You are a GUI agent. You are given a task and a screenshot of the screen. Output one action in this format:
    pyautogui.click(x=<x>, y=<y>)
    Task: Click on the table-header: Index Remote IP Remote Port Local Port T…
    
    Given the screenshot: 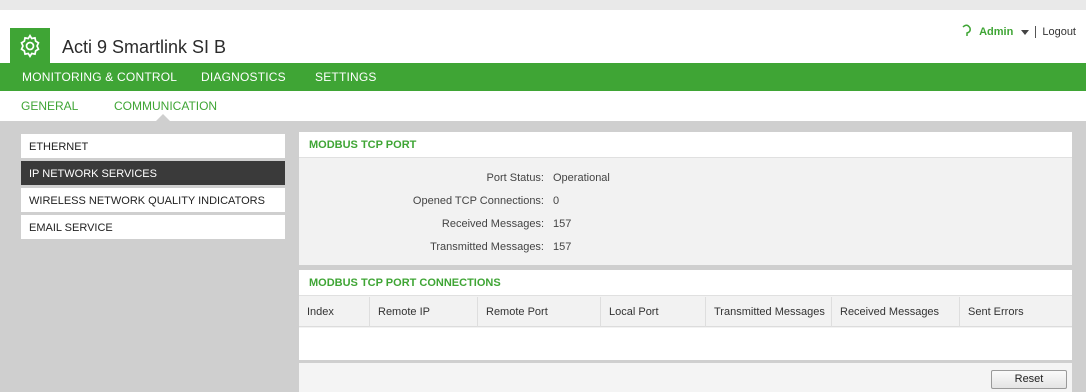 What is the action you would take?
    pyautogui.click(x=685, y=312)
    